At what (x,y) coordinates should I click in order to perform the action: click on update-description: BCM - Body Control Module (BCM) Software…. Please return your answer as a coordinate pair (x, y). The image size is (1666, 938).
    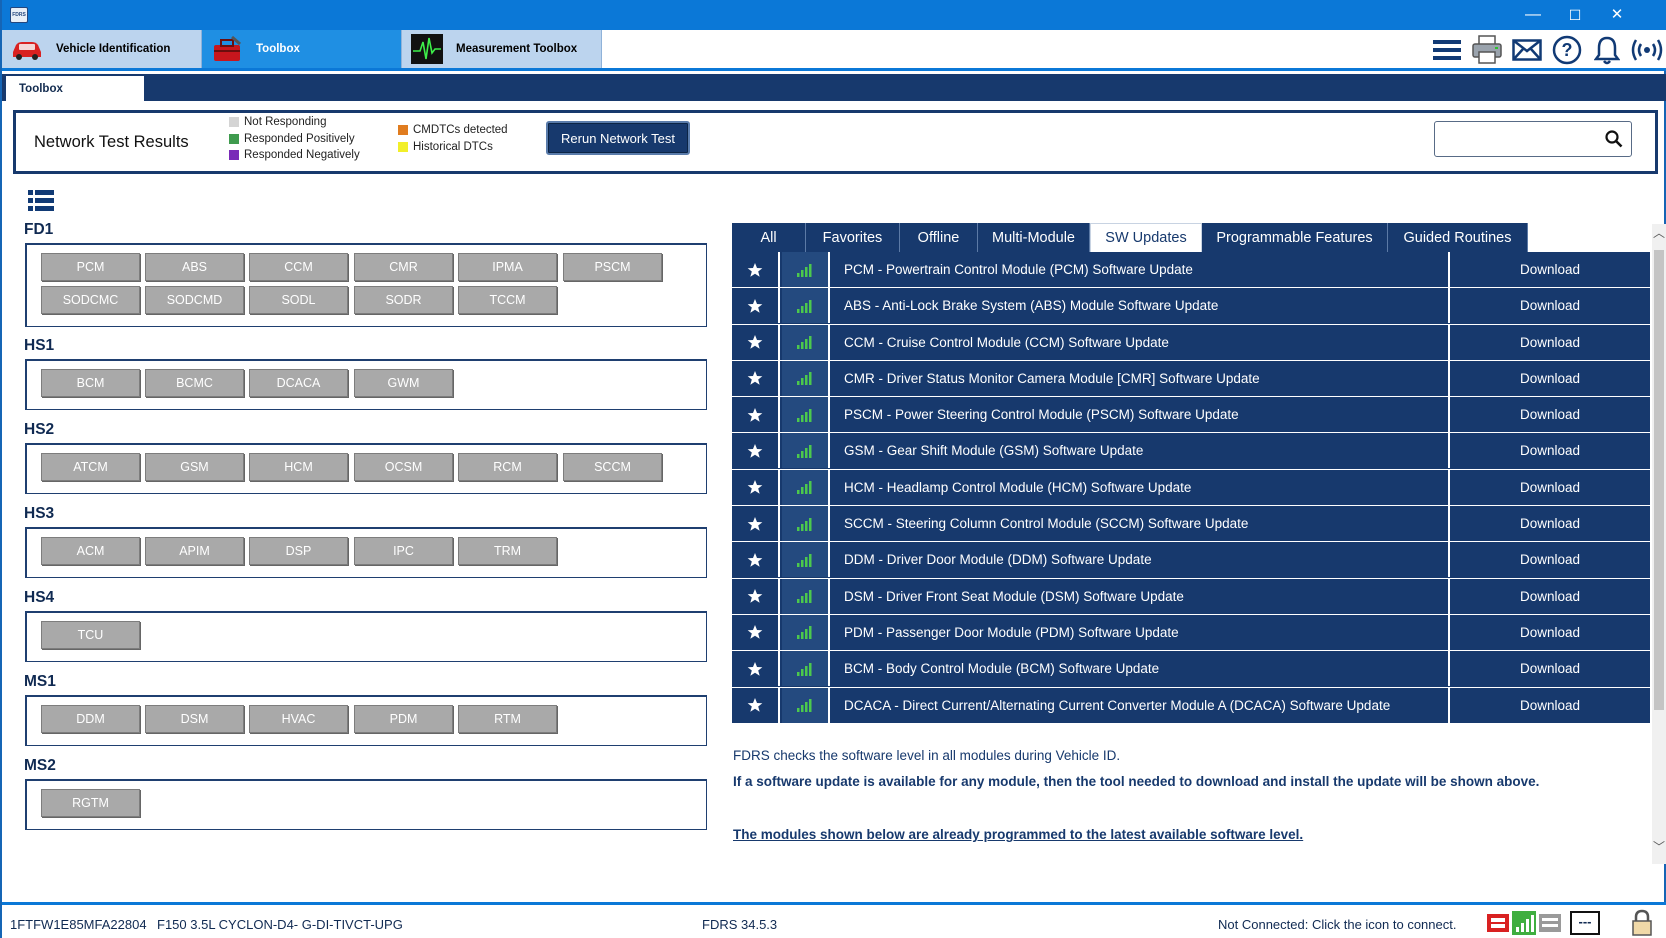
    Looking at the image, I should click on (1001, 668).